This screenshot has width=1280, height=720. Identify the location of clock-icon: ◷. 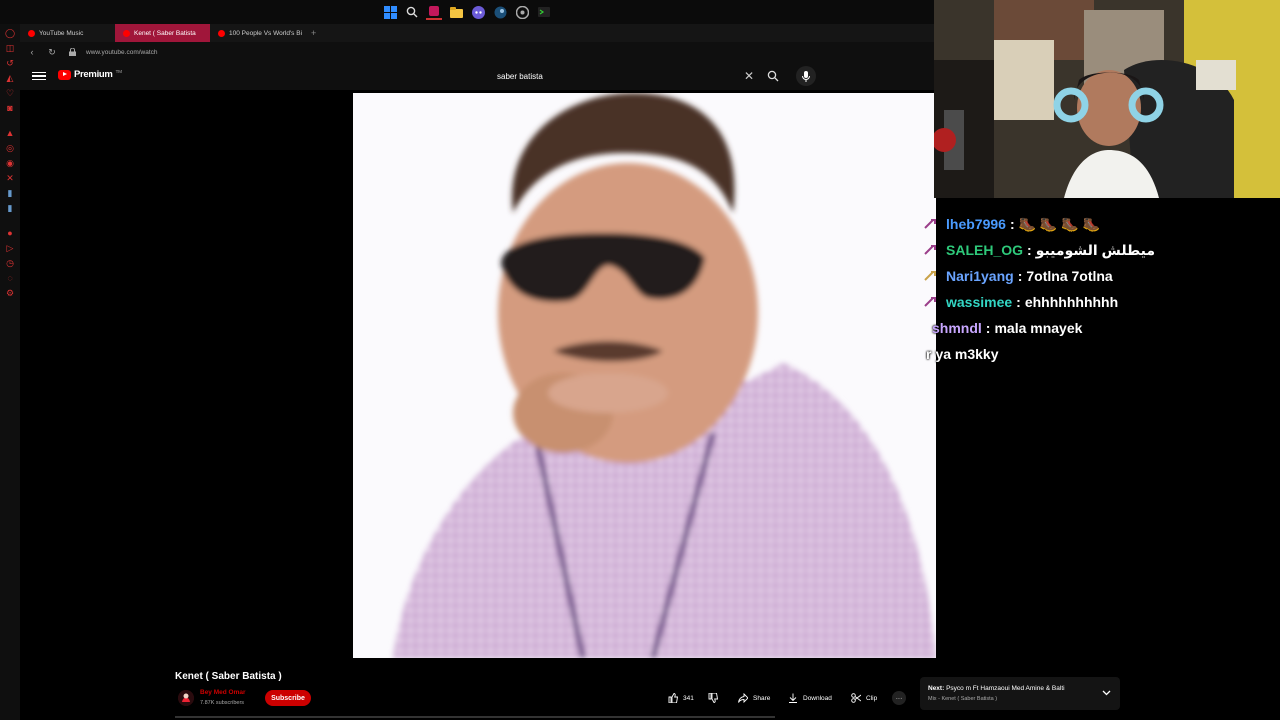
(10, 263).